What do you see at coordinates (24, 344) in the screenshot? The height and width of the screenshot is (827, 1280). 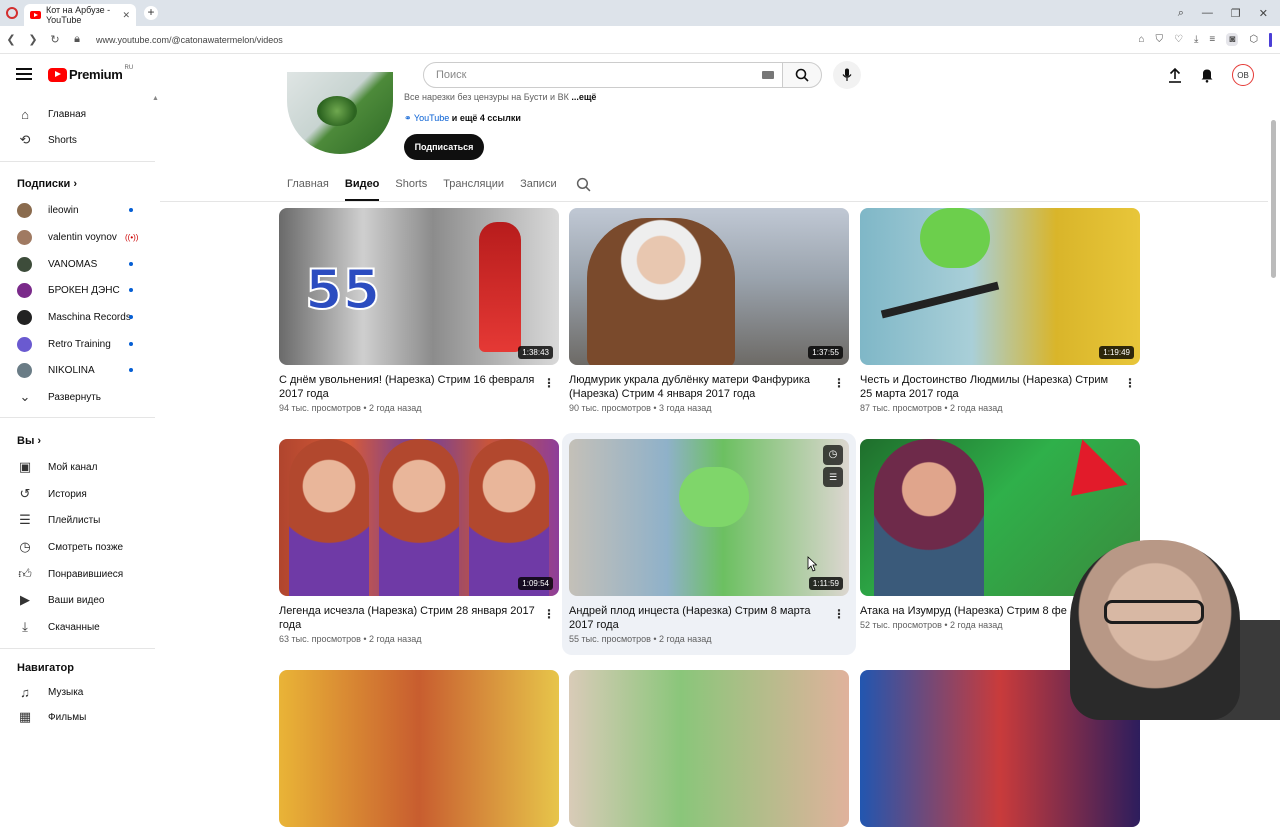 I see `channel-avatar` at bounding box center [24, 344].